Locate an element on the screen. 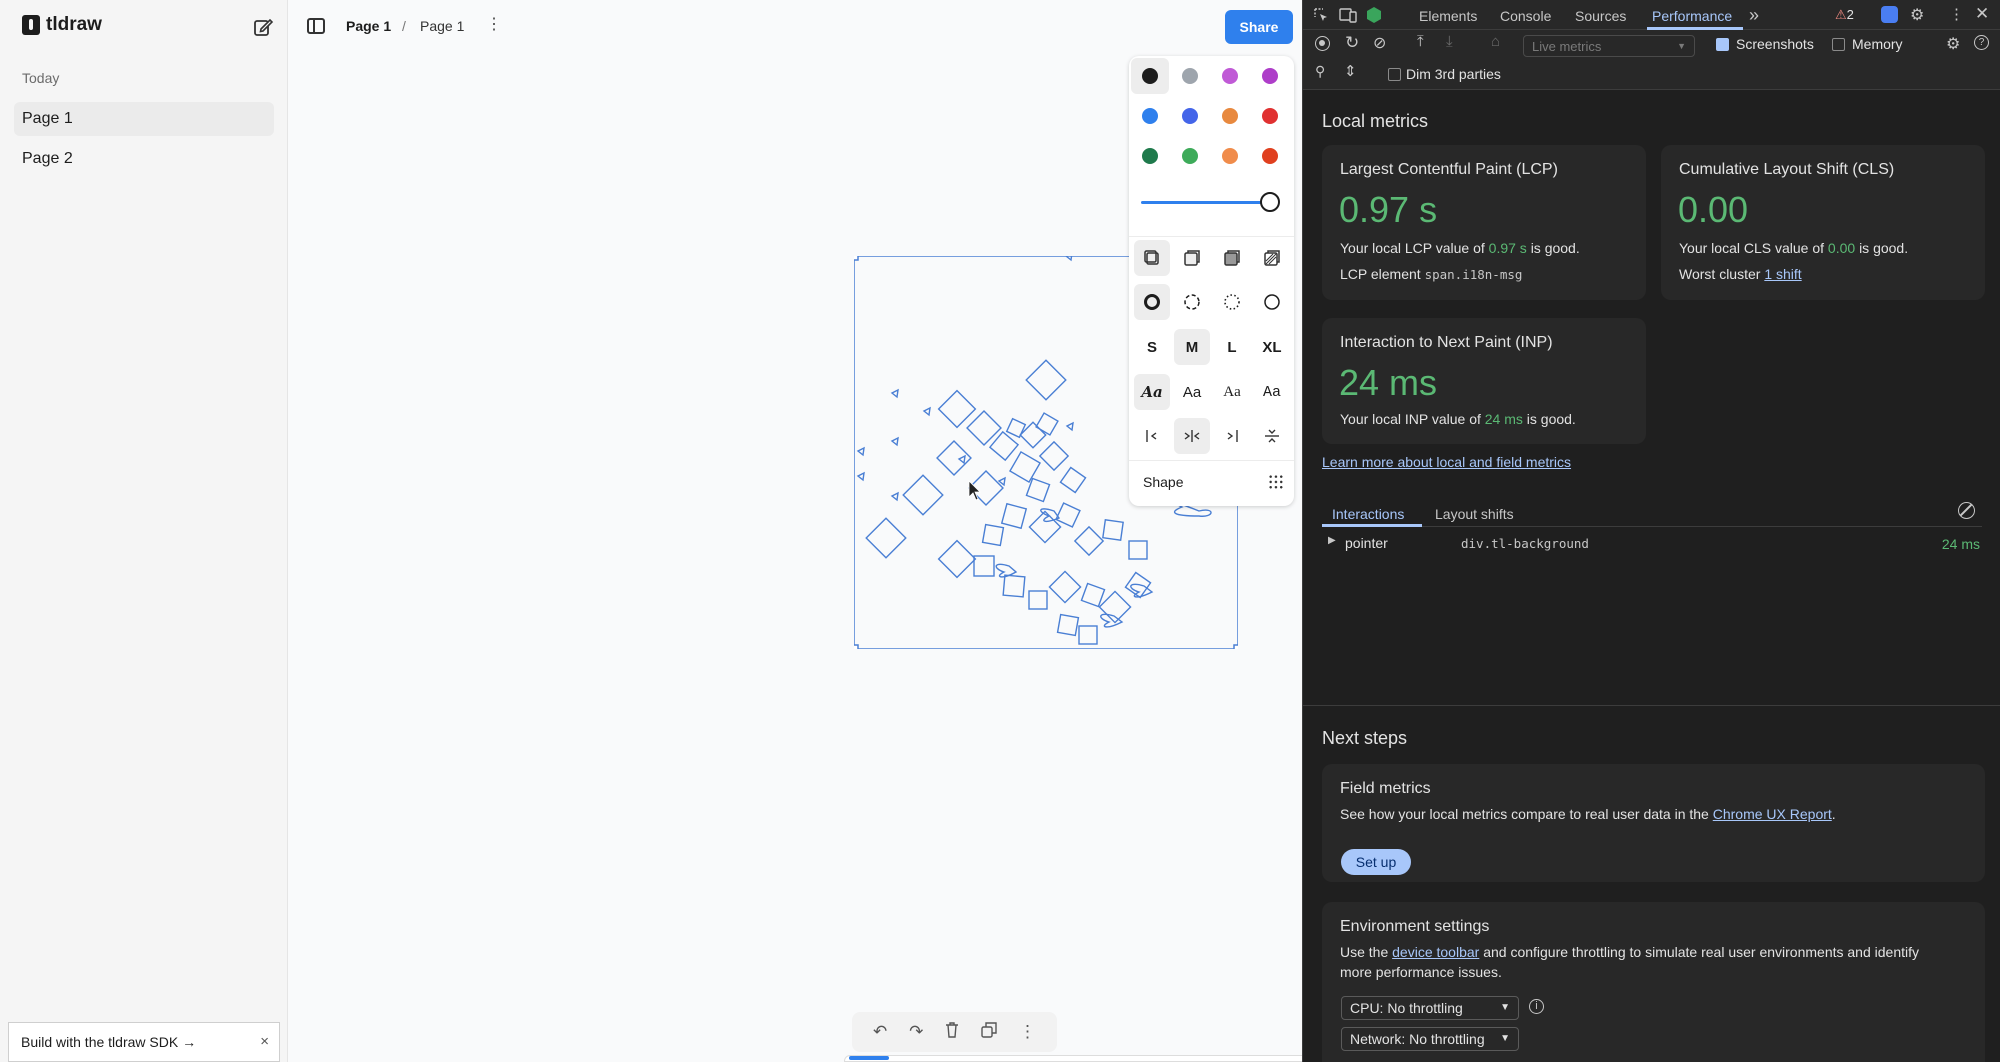 Image resolution: width=2000 pixels, height=1062 pixels. lcp-element-value: span.i18n-msg is located at coordinates (1474, 274).